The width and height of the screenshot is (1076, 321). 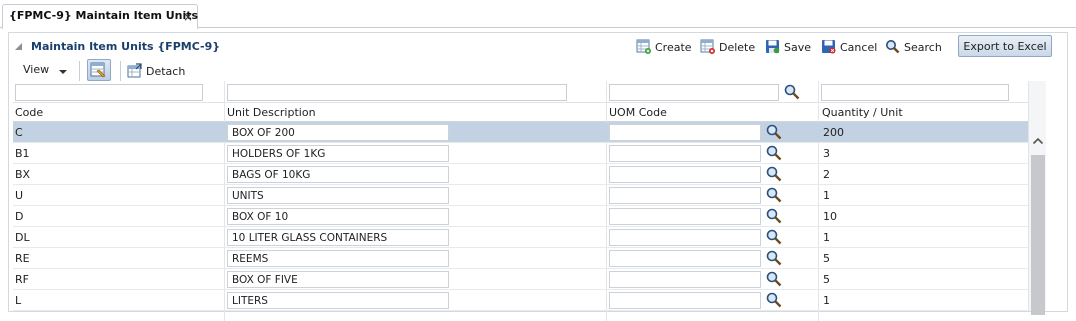 What do you see at coordinates (523, 132) in the screenshot?
I see `table-row: C BOX OF 200 200` at bounding box center [523, 132].